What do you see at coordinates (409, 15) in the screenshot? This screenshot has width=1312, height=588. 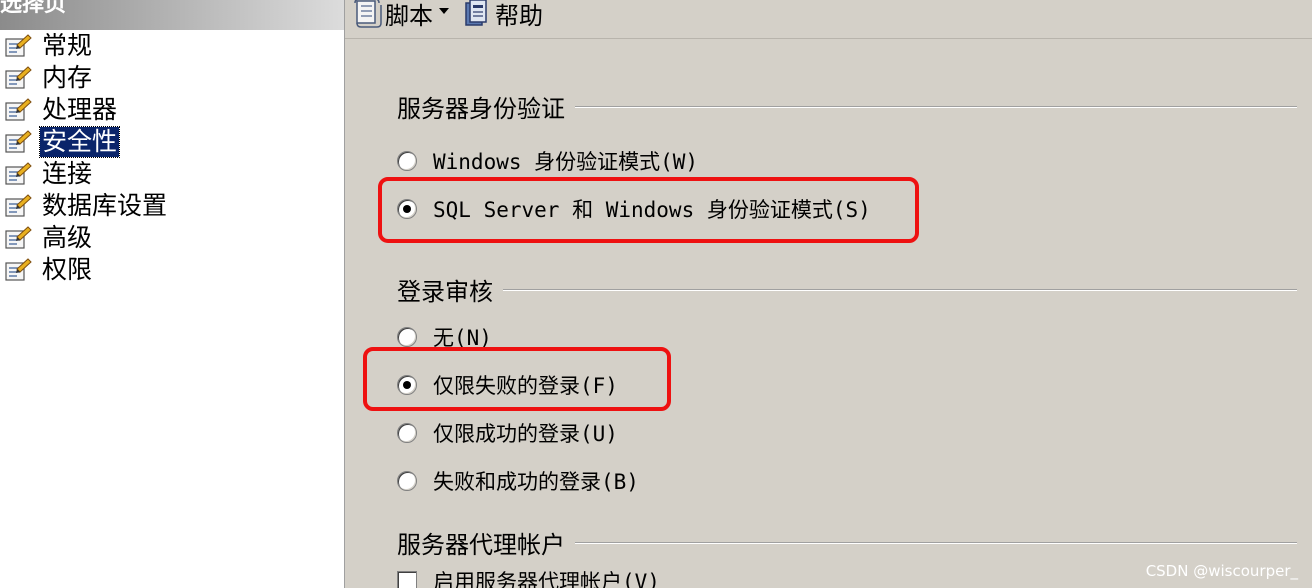 I see `script-label: 脚本` at bounding box center [409, 15].